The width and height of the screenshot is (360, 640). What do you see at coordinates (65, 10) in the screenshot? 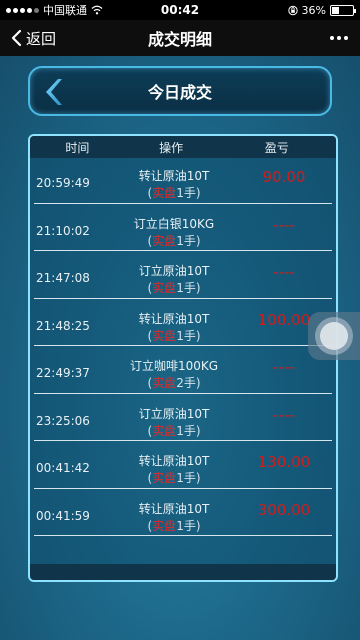
I see `carrier-label: 中国联通` at bounding box center [65, 10].